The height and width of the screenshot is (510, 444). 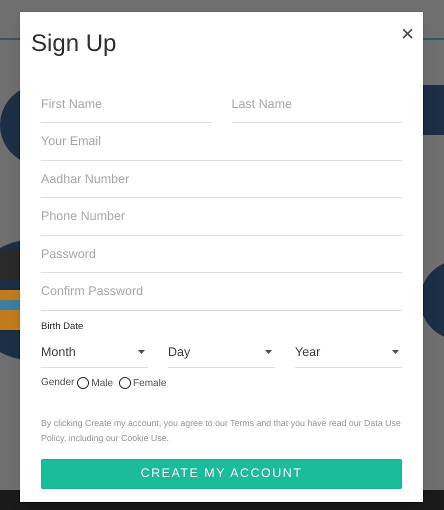 I want to click on date-select: Year, so click(x=348, y=353).